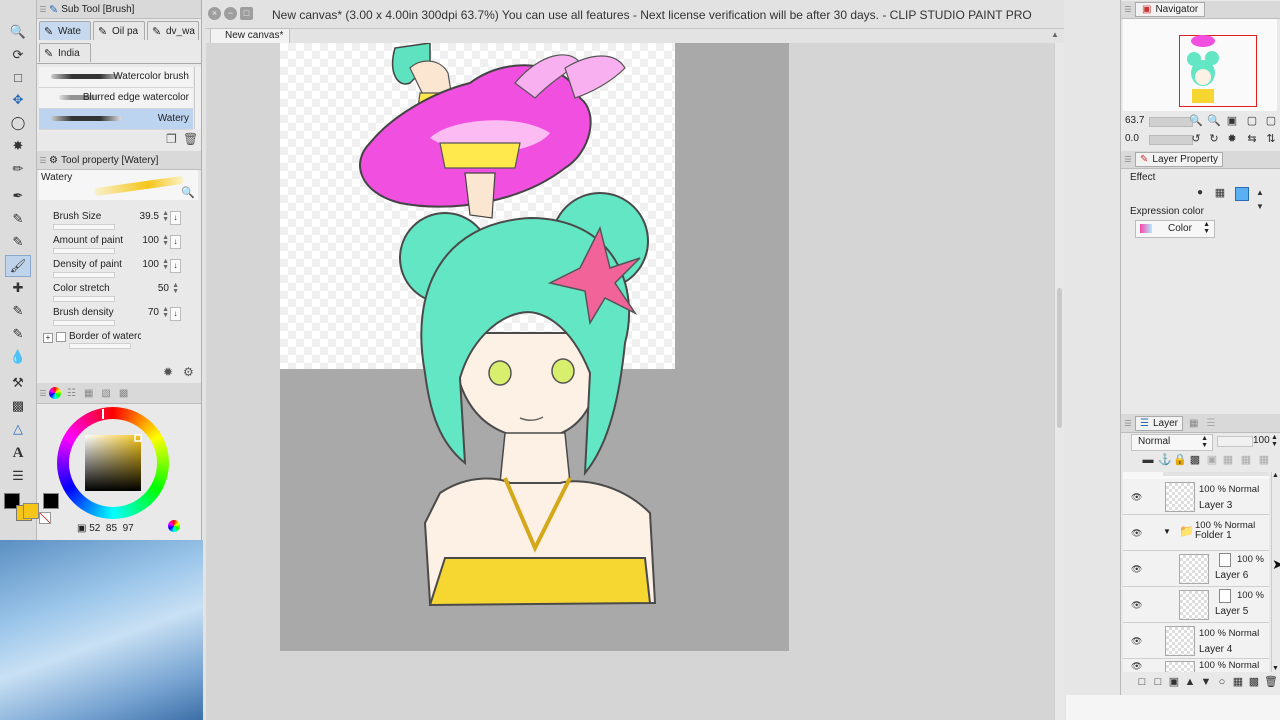 The image size is (1280, 720). What do you see at coordinates (105, 393) in the screenshot?
I see `intermediate-color-tab-icon: ▧` at bounding box center [105, 393].